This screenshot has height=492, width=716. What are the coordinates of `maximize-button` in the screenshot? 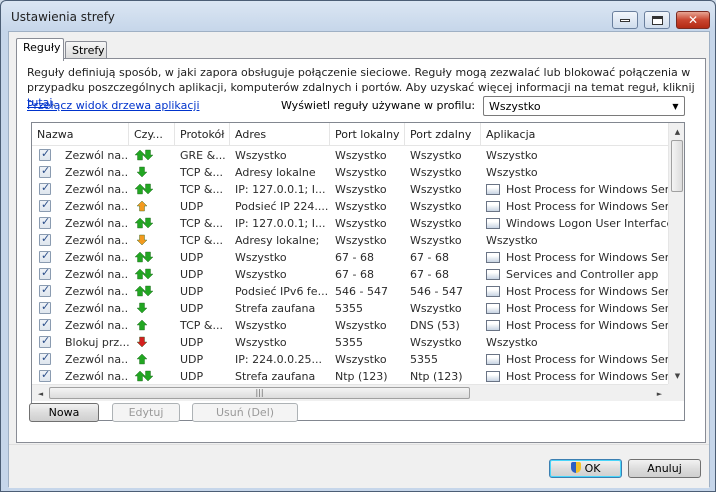 It's located at (657, 20).